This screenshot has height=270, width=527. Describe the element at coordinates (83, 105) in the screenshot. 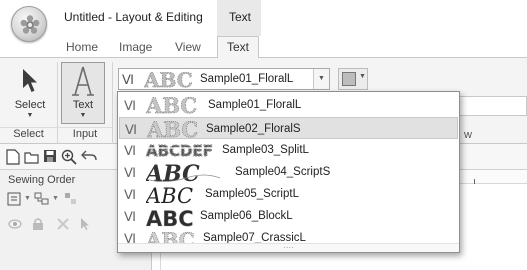

I see `text-button-label: Text` at that location.